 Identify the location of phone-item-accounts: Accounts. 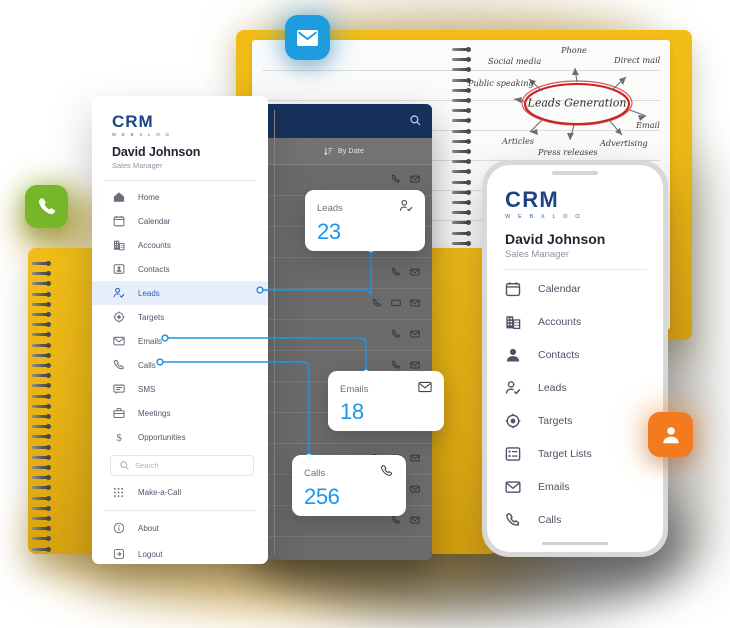
(575, 321).